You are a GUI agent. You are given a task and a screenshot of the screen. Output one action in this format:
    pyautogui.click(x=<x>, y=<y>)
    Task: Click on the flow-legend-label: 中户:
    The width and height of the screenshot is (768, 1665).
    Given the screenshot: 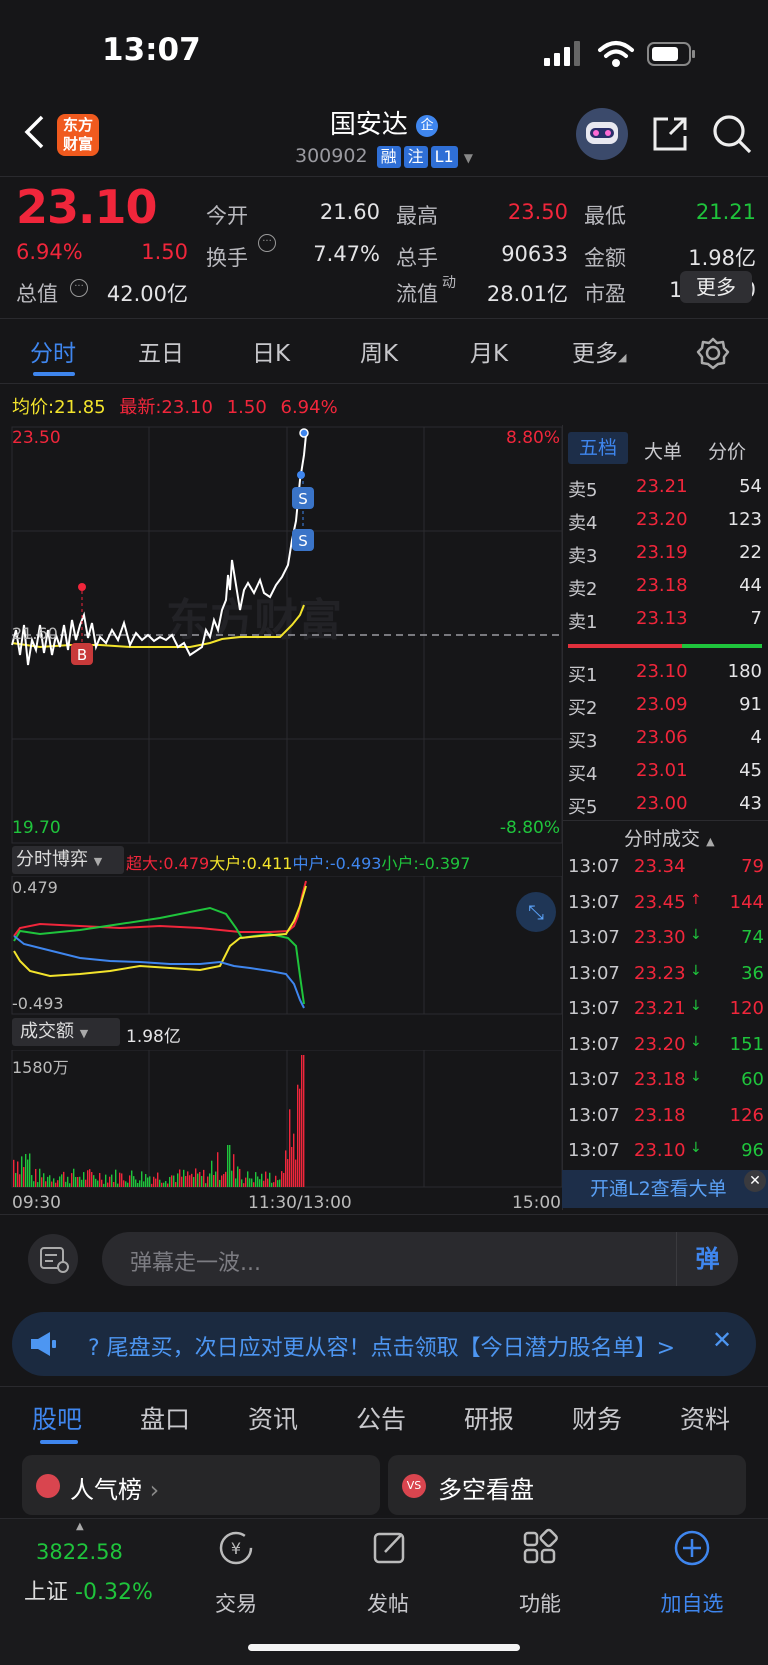 What is the action you would take?
    pyautogui.click(x=311, y=863)
    